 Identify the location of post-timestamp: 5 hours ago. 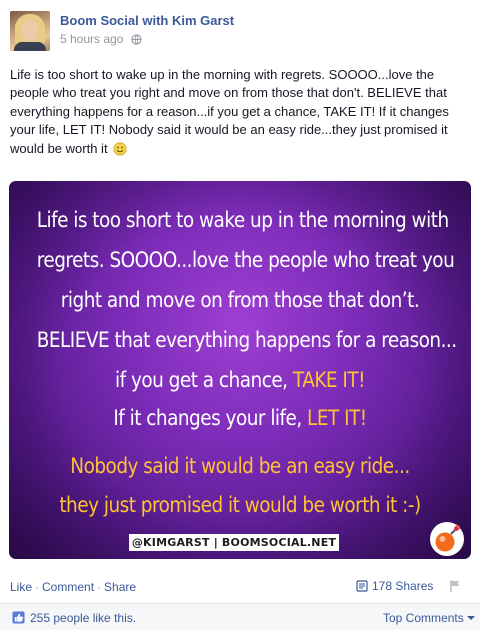
(91, 39).